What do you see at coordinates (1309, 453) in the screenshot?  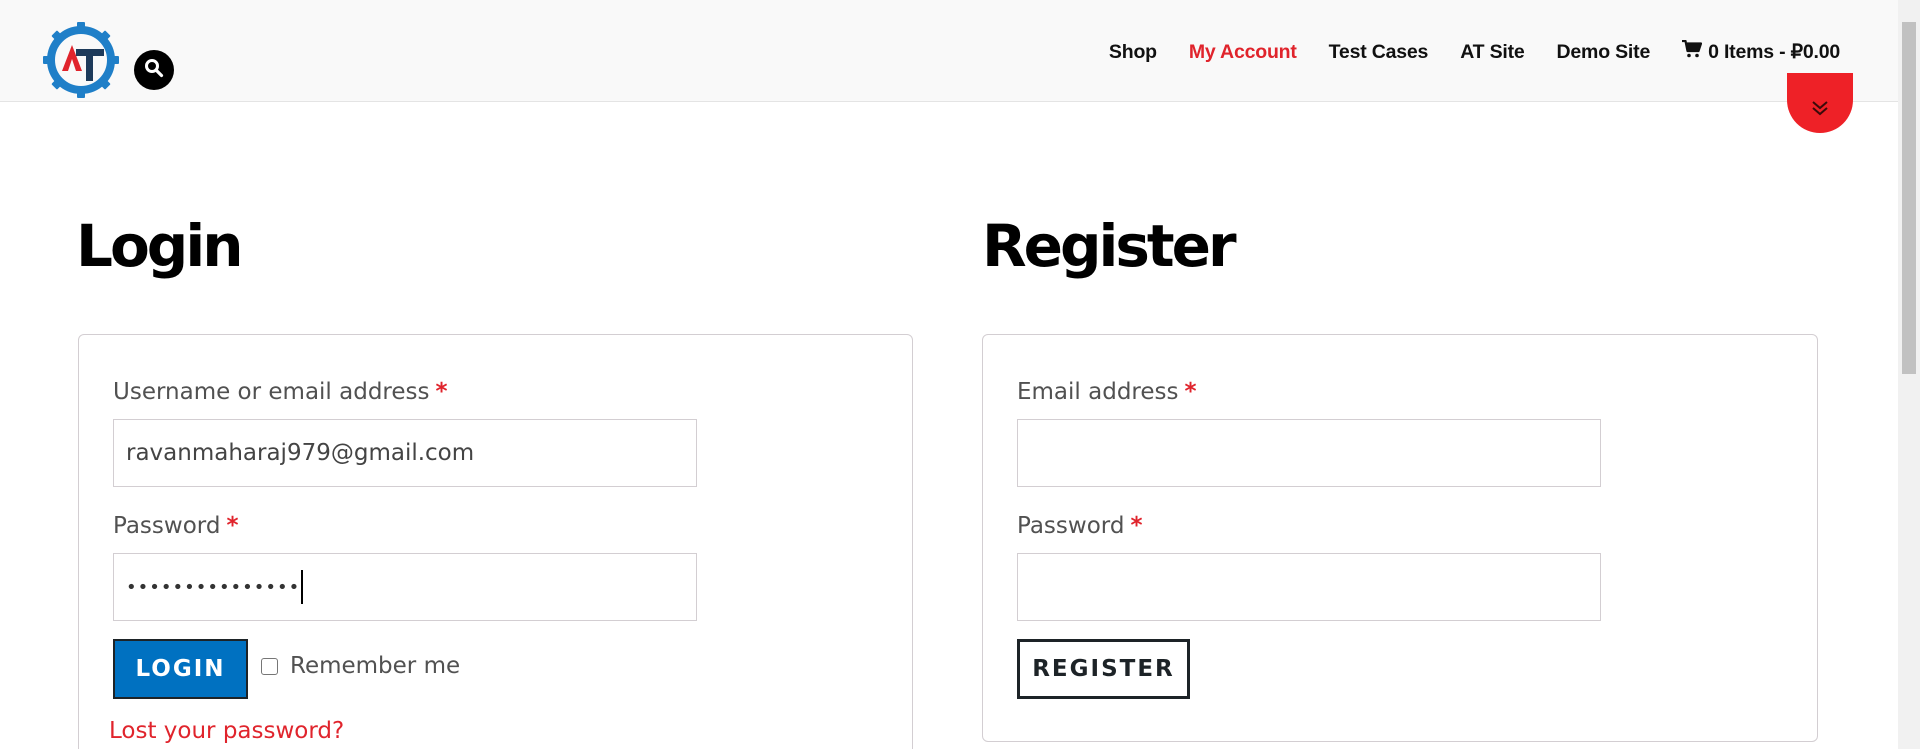 I see `register-email-input` at bounding box center [1309, 453].